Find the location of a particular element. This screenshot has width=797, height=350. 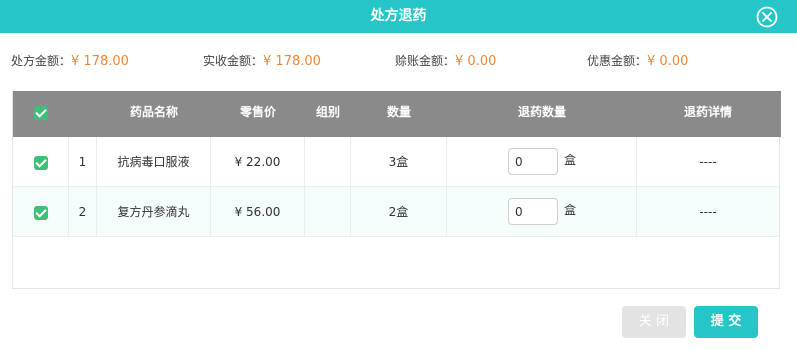

row-price: ¥ 22.00 is located at coordinates (258, 162).